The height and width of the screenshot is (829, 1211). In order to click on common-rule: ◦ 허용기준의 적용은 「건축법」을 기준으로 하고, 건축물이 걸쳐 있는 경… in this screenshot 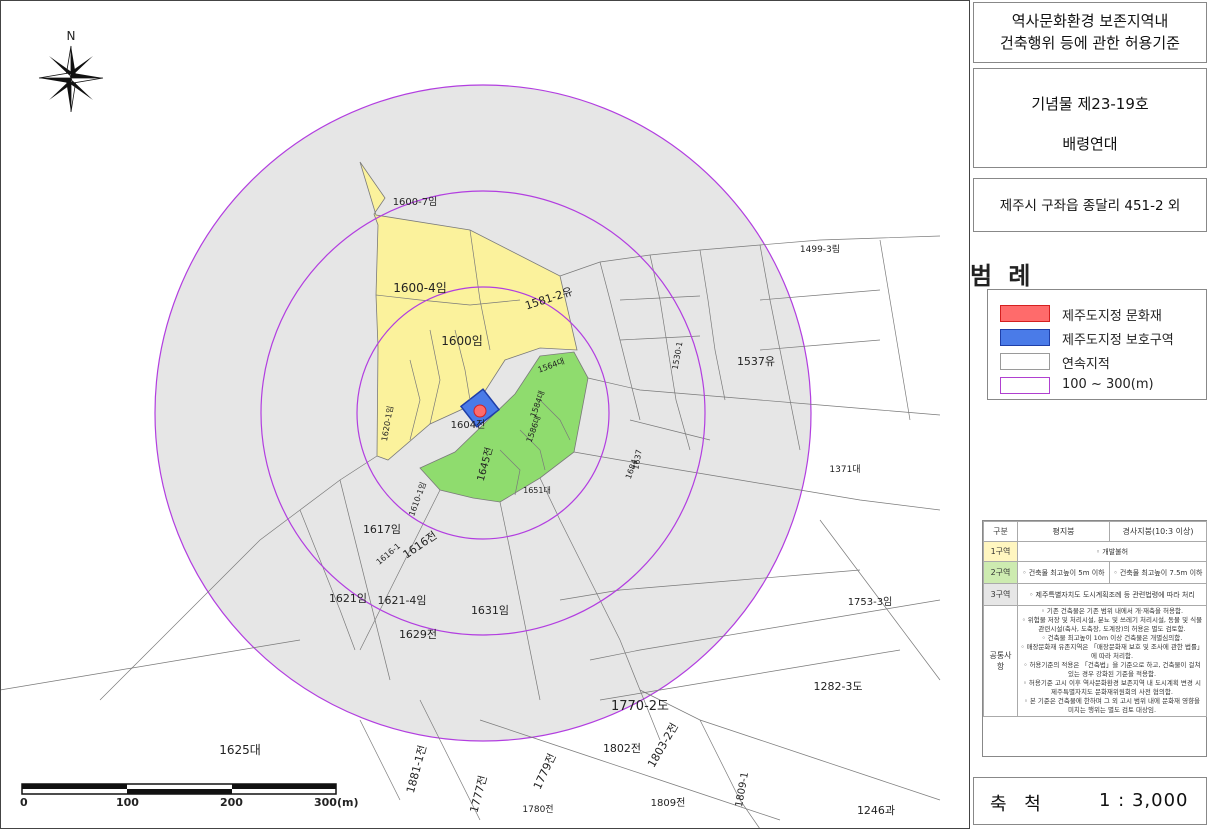, I will do `click(1112, 669)`.